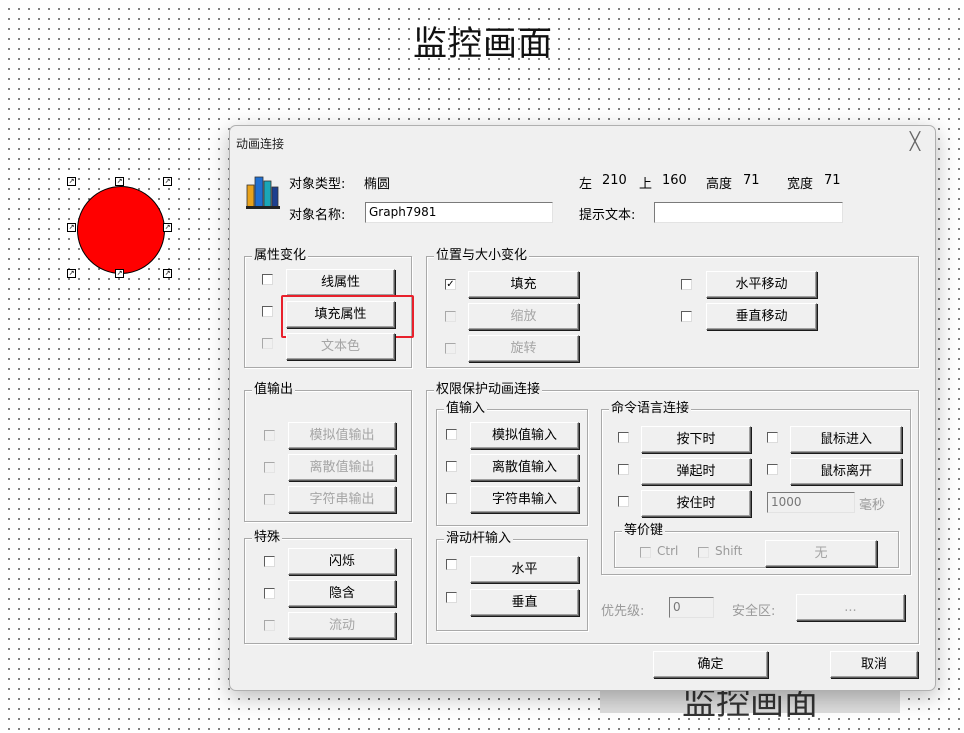 Image resolution: width=964 pixels, height=733 pixels. I want to click on flow-checkbox, so click(269, 625).